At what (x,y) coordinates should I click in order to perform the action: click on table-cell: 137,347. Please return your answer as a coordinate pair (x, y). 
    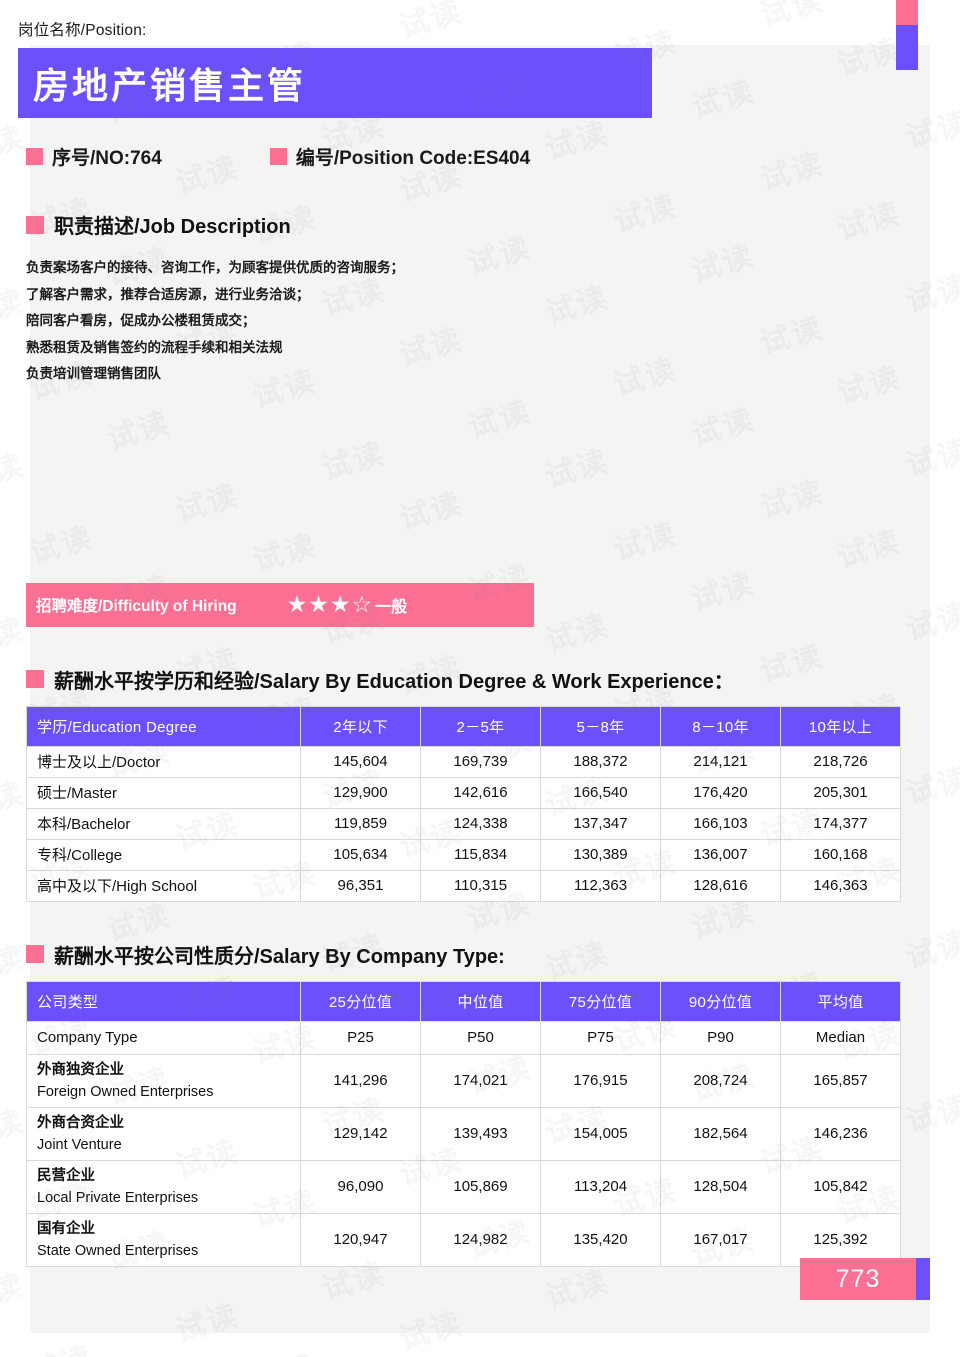
    Looking at the image, I should click on (600, 823).